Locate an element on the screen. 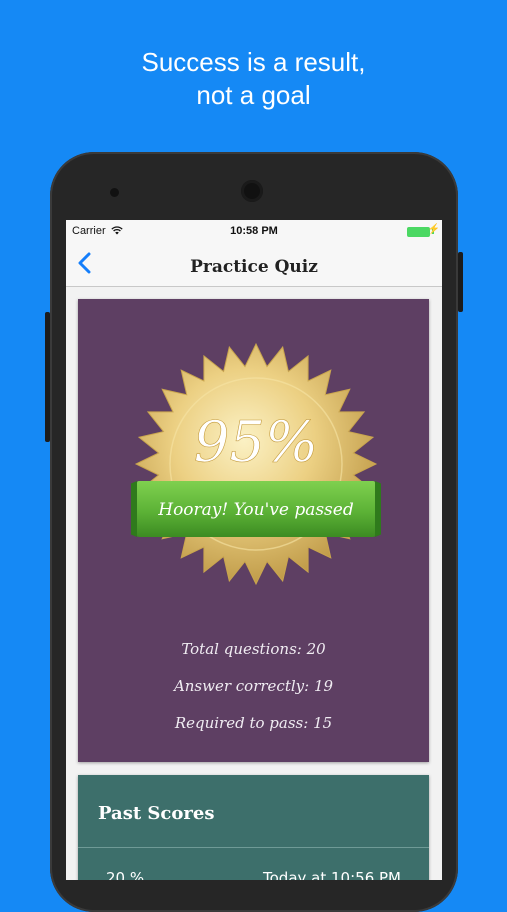  required-to-pass: Required to pass: 15 is located at coordinates (253, 723).